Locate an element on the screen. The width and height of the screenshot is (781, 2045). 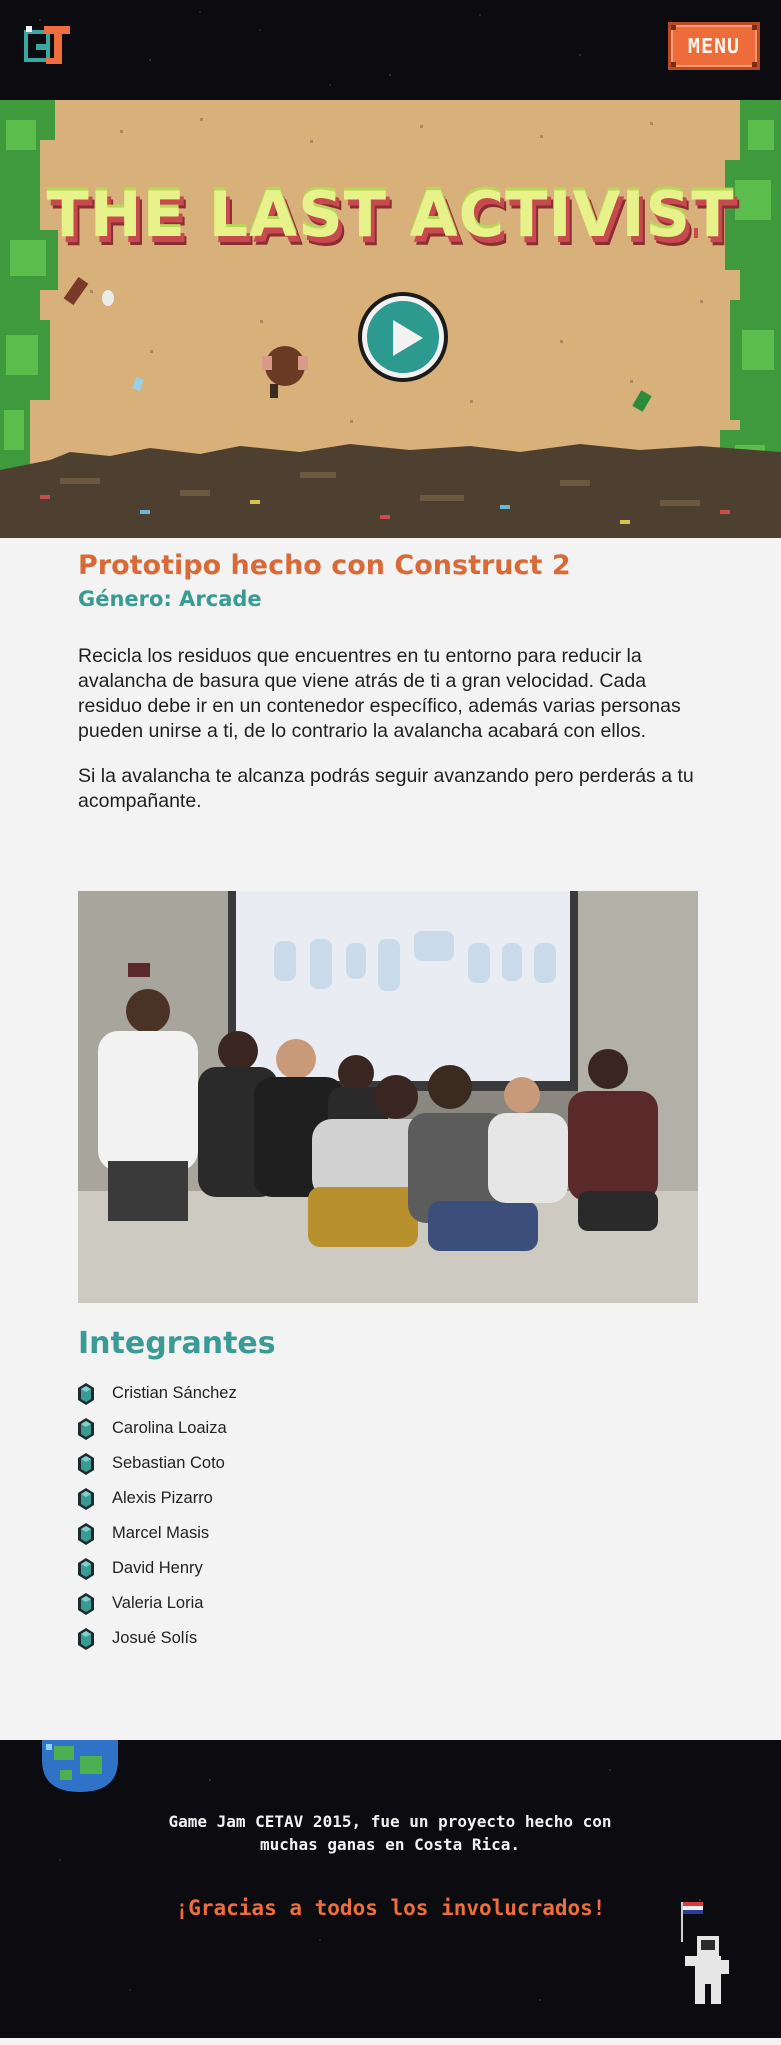
footer-line: muchas ganas en Costa Rica. is located at coordinates (390, 1844).